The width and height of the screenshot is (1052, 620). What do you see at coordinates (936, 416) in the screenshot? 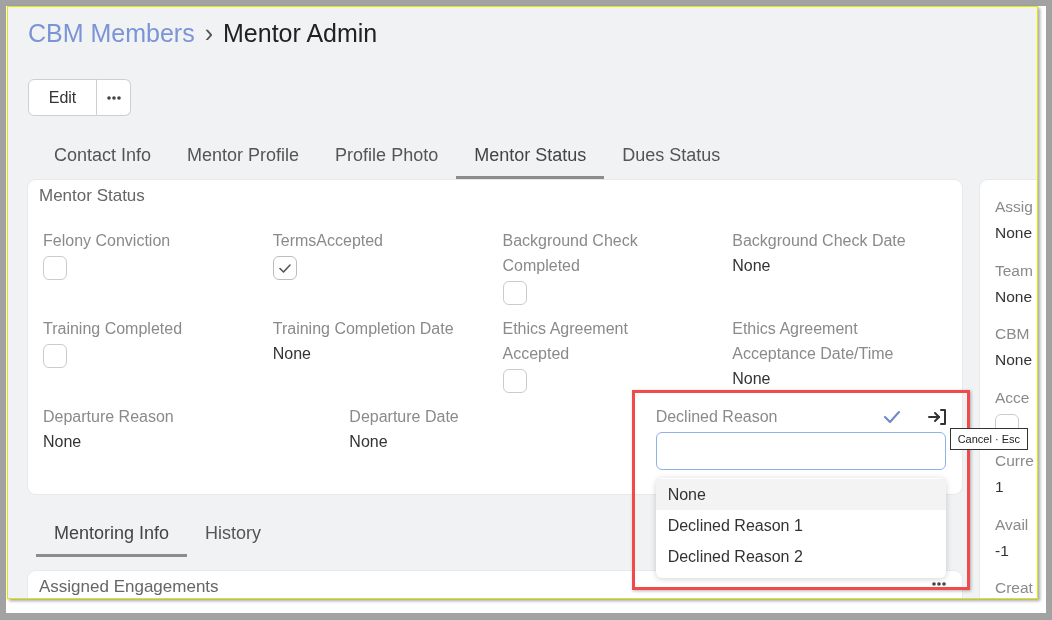
I see `arrow-into-bracket-icon` at bounding box center [936, 416].